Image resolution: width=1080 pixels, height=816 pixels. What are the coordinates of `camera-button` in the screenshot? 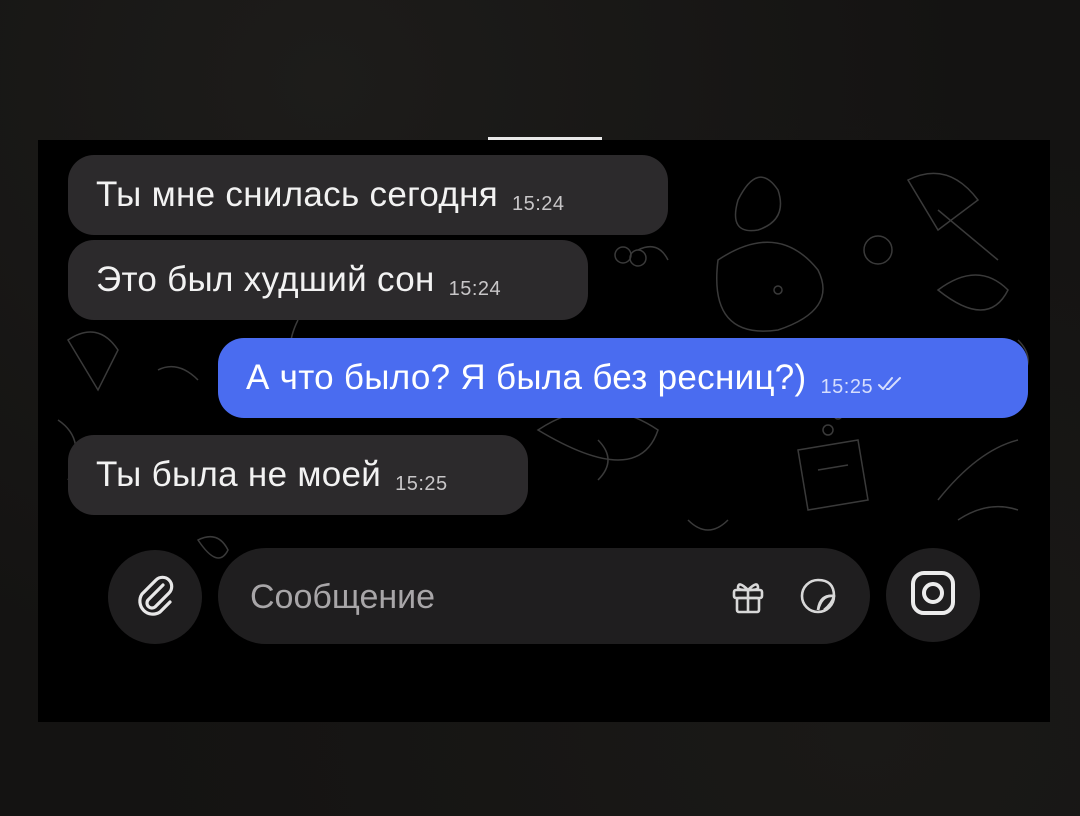 It's located at (933, 595).